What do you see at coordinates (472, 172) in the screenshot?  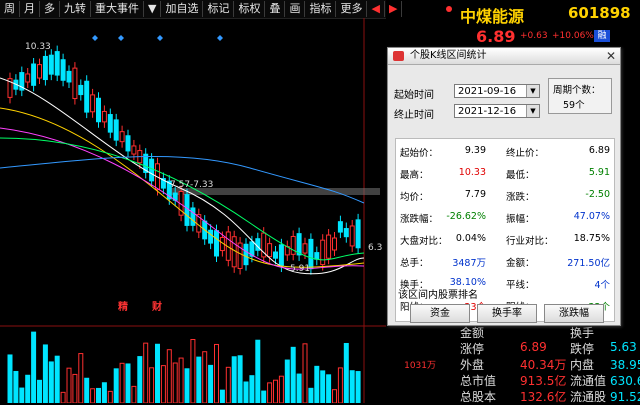 I see `stat-value: 10.33` at bounding box center [472, 172].